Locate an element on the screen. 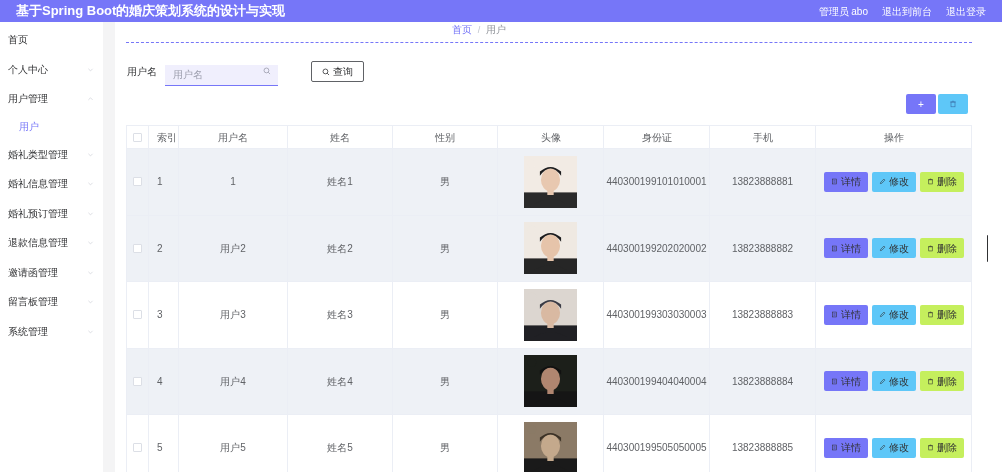  column-header: 手机 is located at coordinates (762, 137).